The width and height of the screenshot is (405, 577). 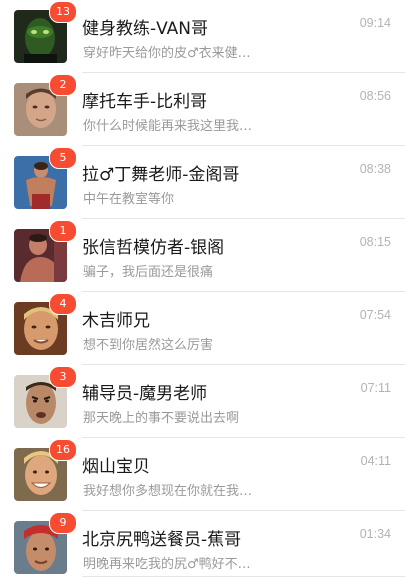 What do you see at coordinates (375, 534) in the screenshot?
I see `chat-time: 01:34` at bounding box center [375, 534].